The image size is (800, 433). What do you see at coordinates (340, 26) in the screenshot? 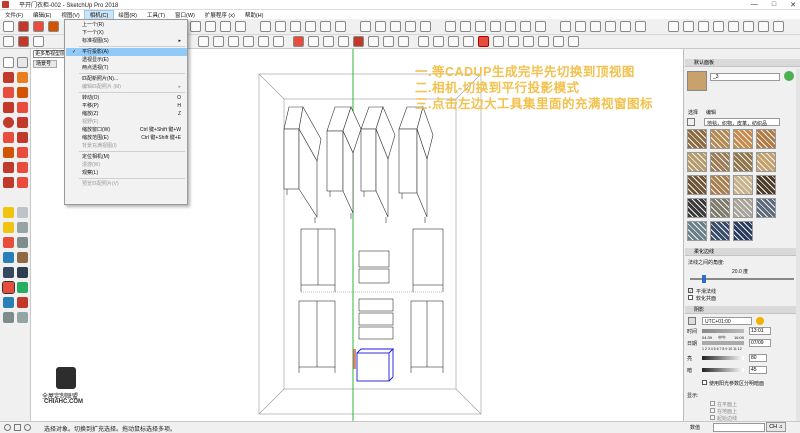
I see `3d-text-icon` at bounding box center [340, 26].